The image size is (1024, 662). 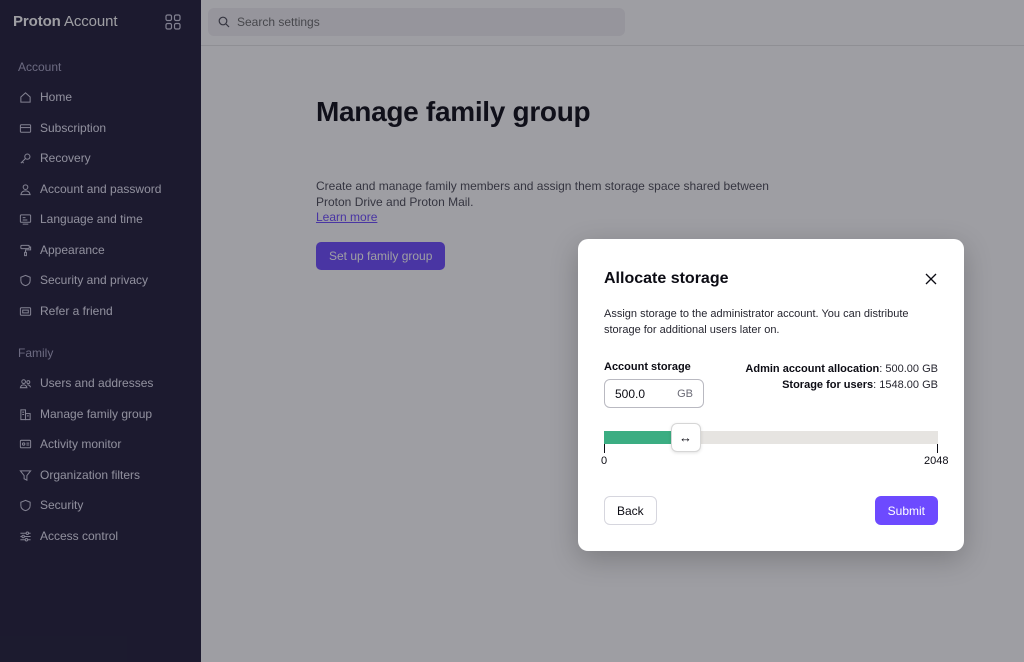 I want to click on users-storage-label: Storage for users, so click(x=828, y=385).